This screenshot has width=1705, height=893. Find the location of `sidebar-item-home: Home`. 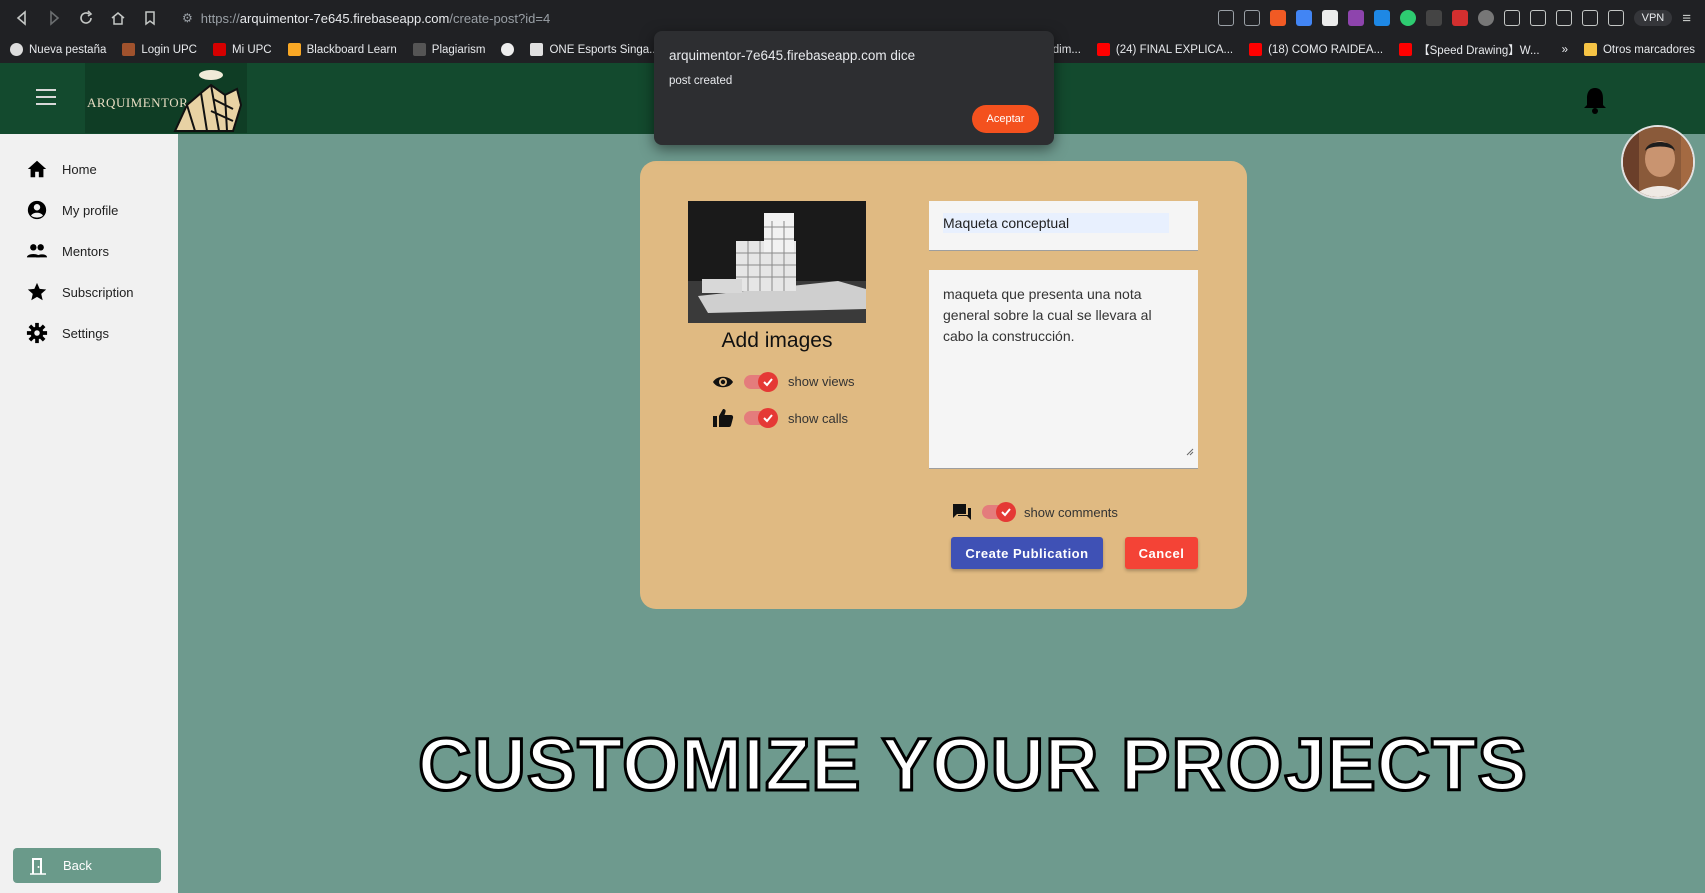

sidebar-item-home: Home is located at coordinates (61, 169).